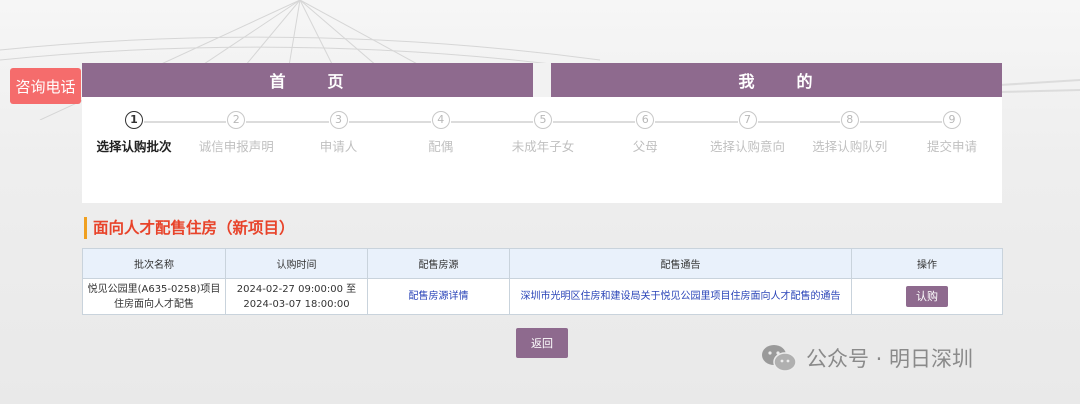 The width and height of the screenshot is (1080, 404). I want to click on cell-action: 认购, so click(927, 296).